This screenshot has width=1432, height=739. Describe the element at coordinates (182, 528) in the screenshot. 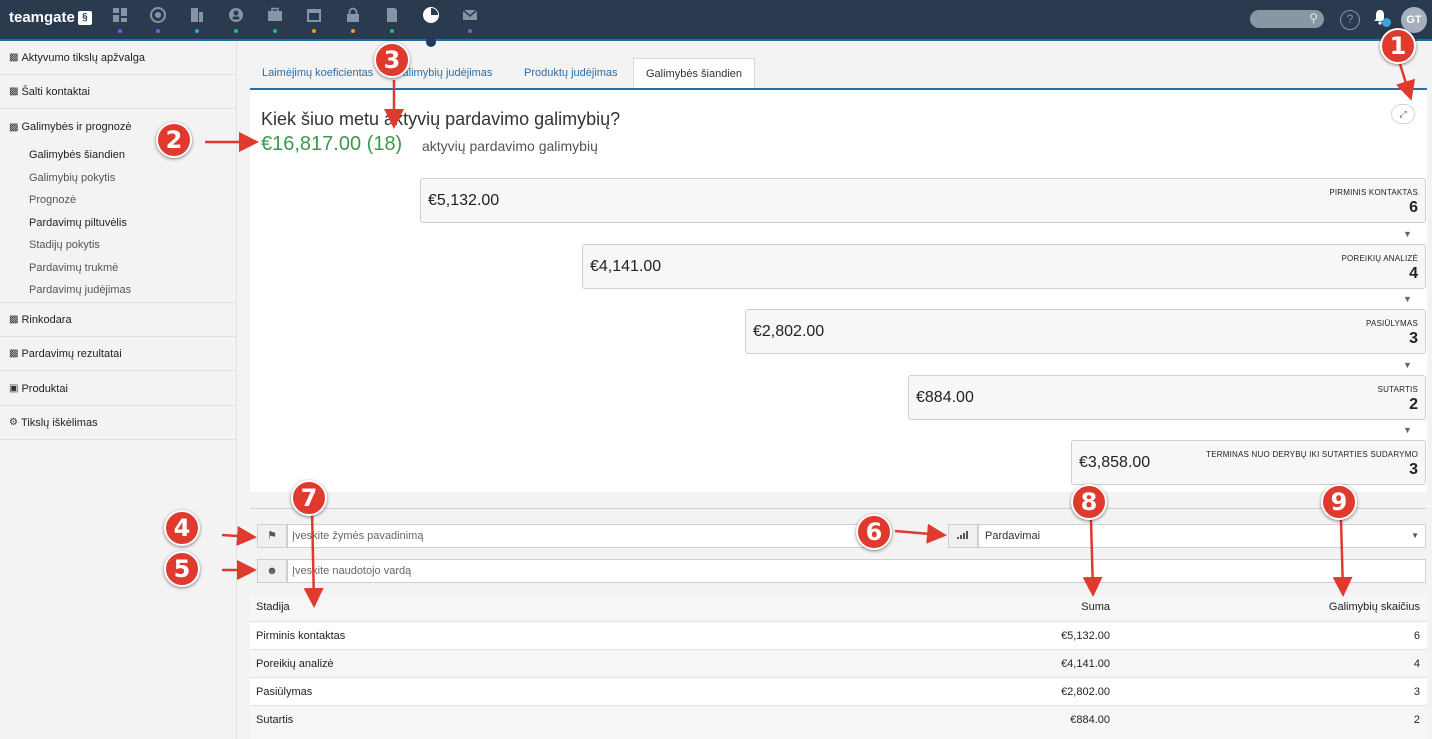

I see `annotation-marker: 4` at that location.